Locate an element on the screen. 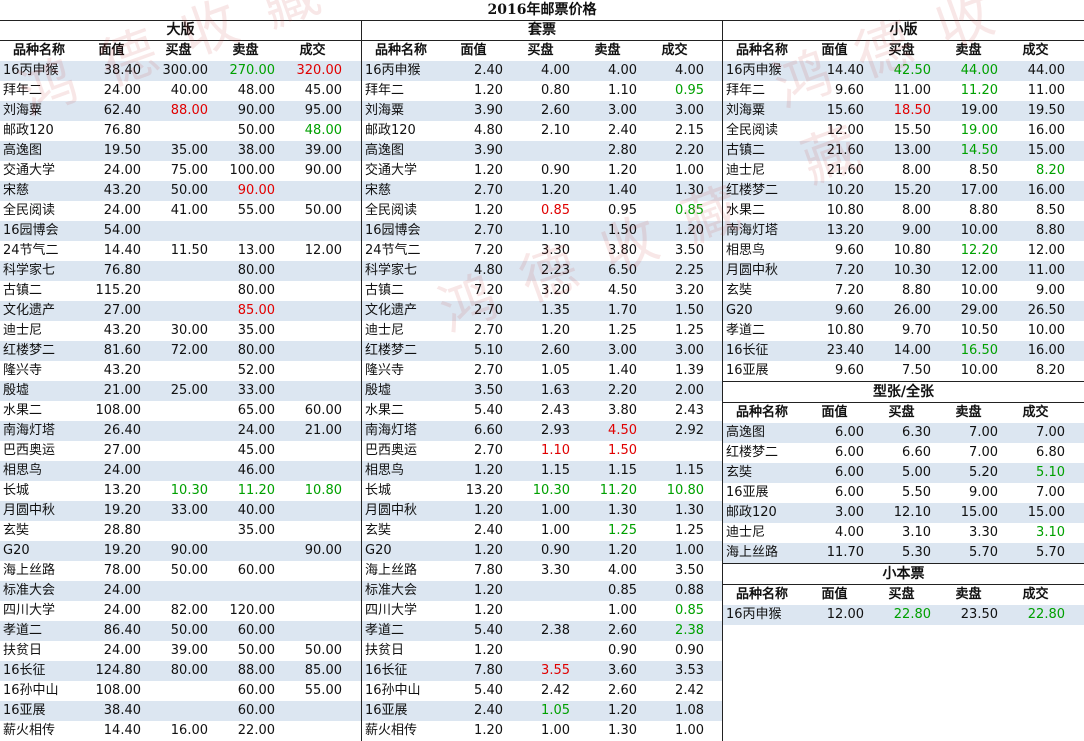  table-row: 南海灯塔 6.60 2.93 4.50 2.92 is located at coordinates (542, 431).